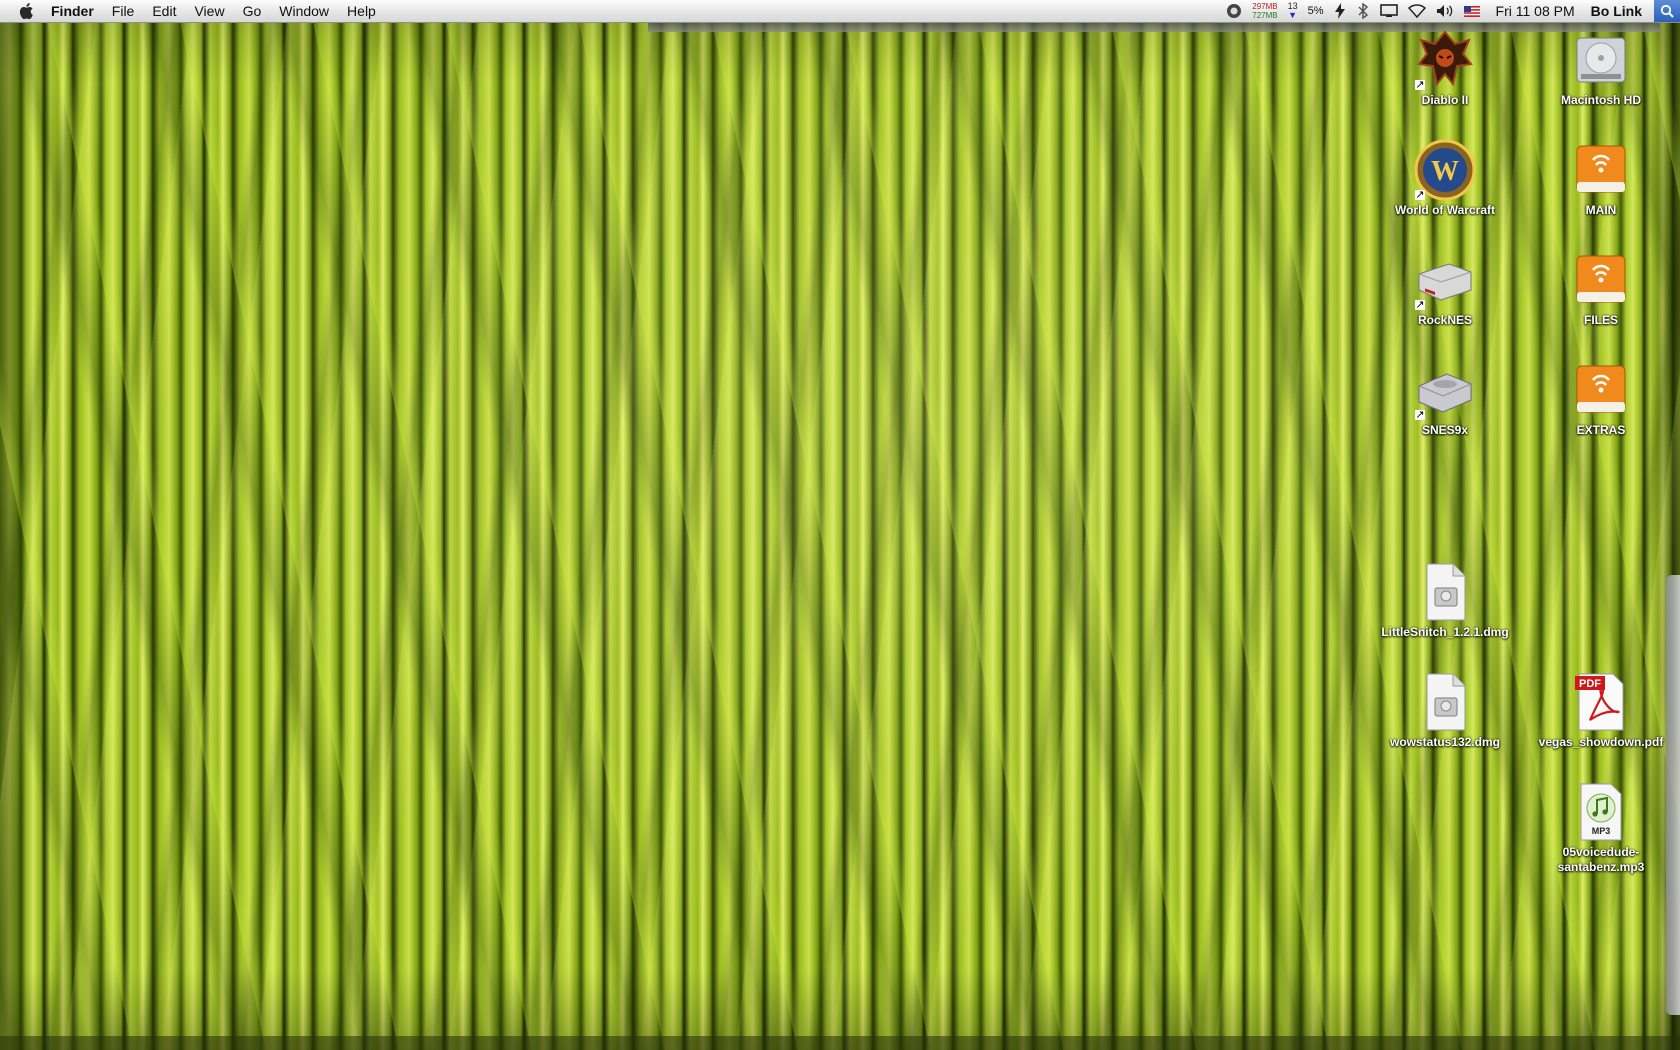 This screenshot has width=1680, height=1050. Describe the element at coordinates (252, 11) in the screenshot. I see `menu-go: Go` at that location.